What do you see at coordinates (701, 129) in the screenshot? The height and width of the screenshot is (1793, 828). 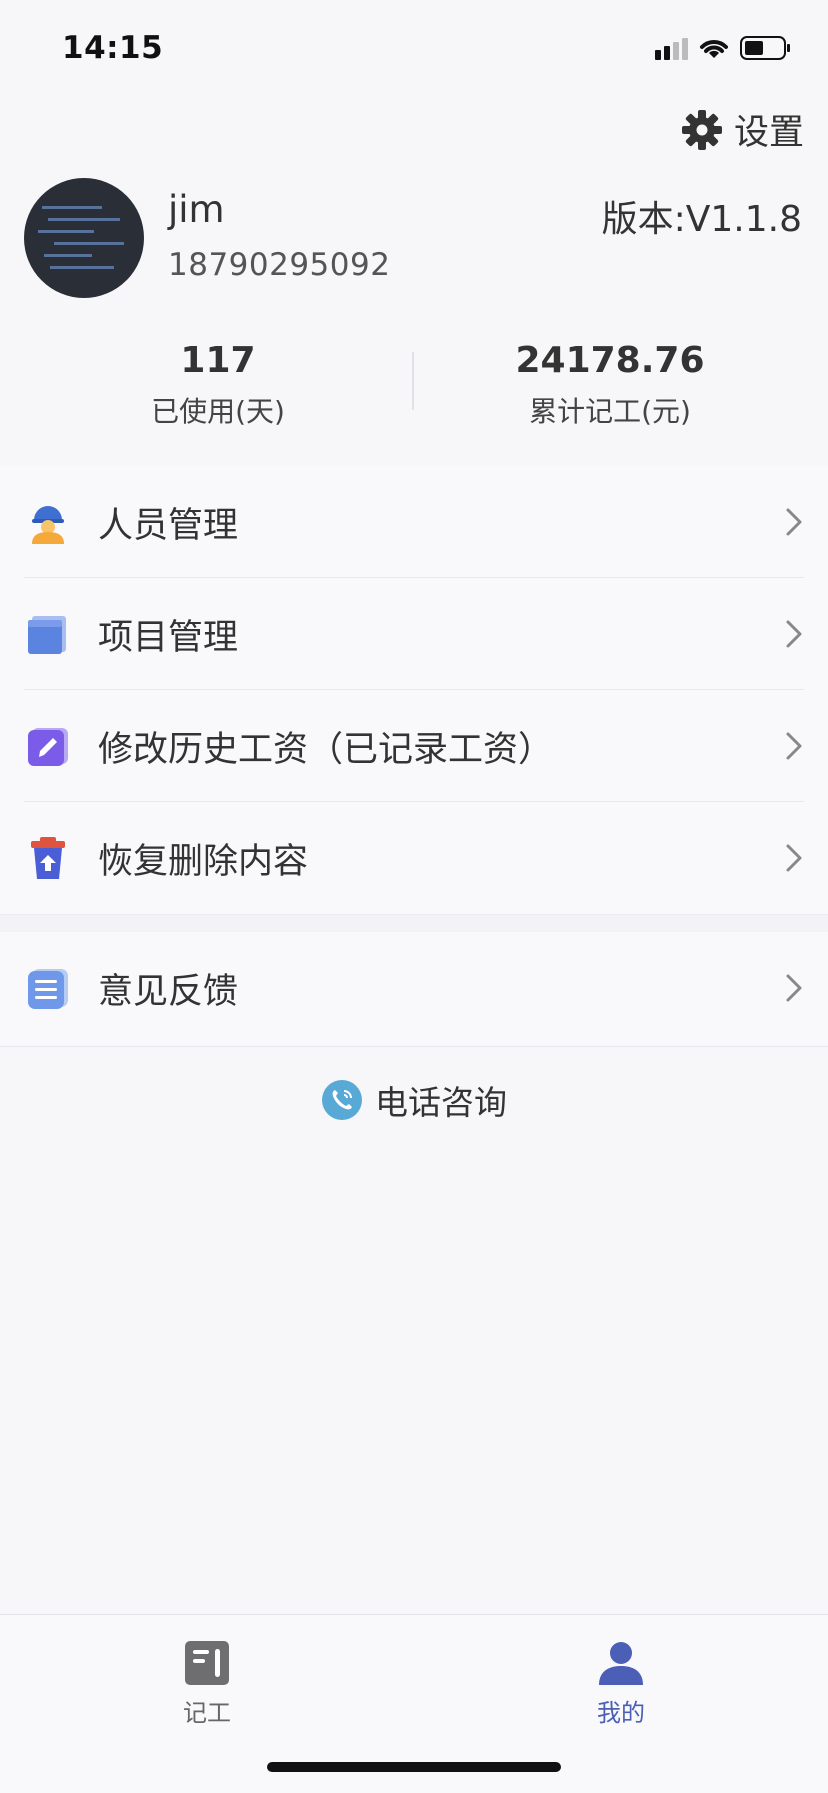 I see `gear-icon` at bounding box center [701, 129].